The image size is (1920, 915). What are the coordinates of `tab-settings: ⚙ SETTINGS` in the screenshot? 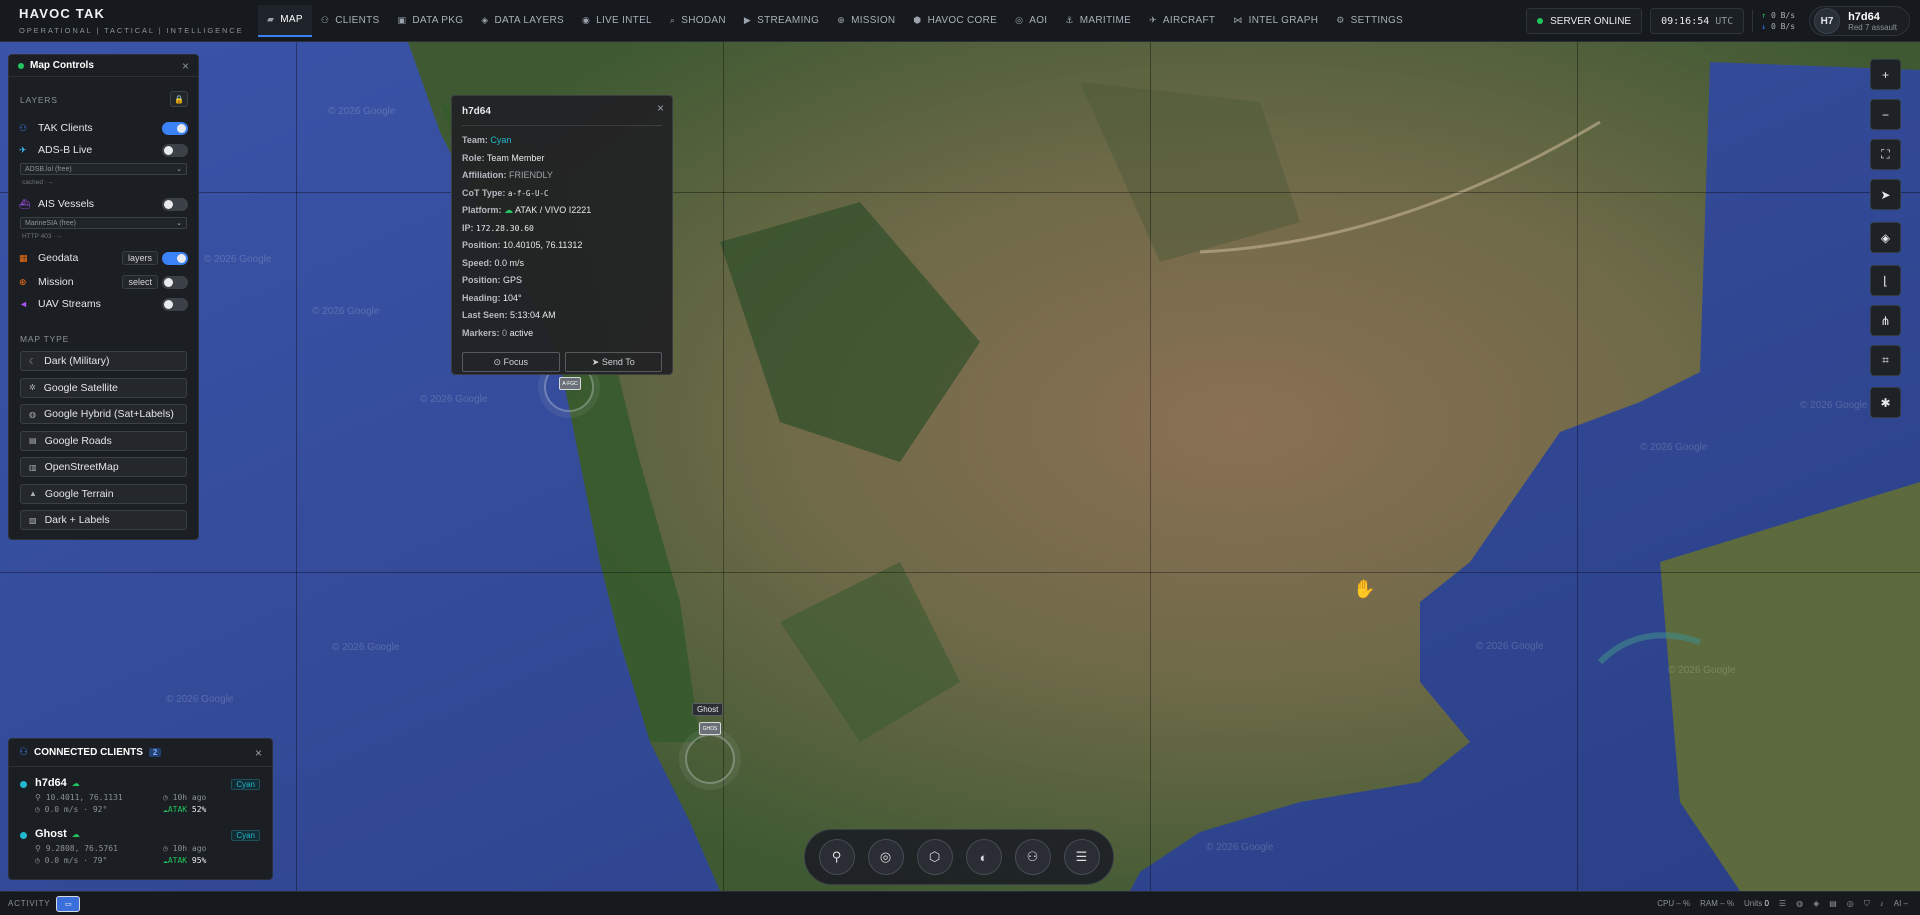 It's located at (1369, 21).